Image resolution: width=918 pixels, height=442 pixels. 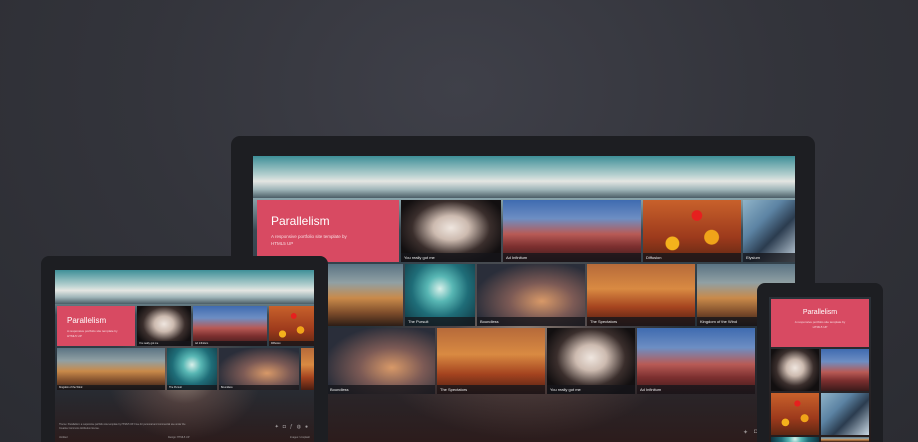 I want to click on github-icon: ●, so click(x=306, y=427).